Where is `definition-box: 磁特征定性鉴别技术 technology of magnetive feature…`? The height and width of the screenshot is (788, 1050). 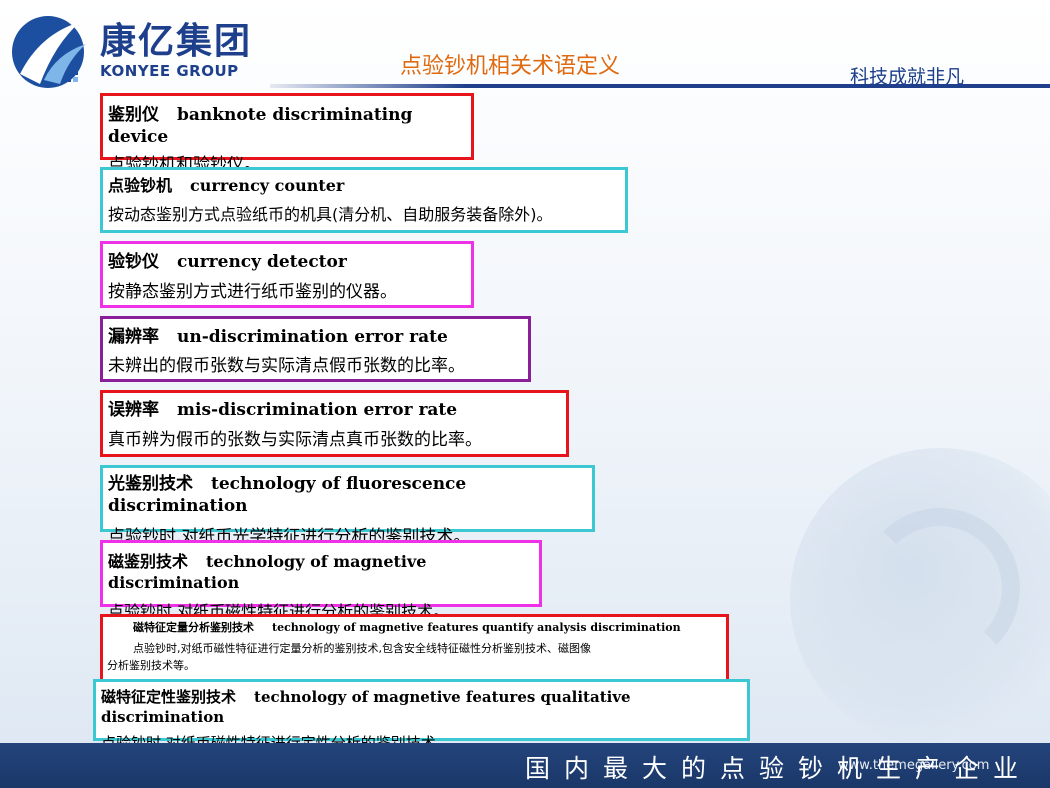 definition-box: 磁特征定性鉴别技术 technology of magnetive feature… is located at coordinates (421, 715).